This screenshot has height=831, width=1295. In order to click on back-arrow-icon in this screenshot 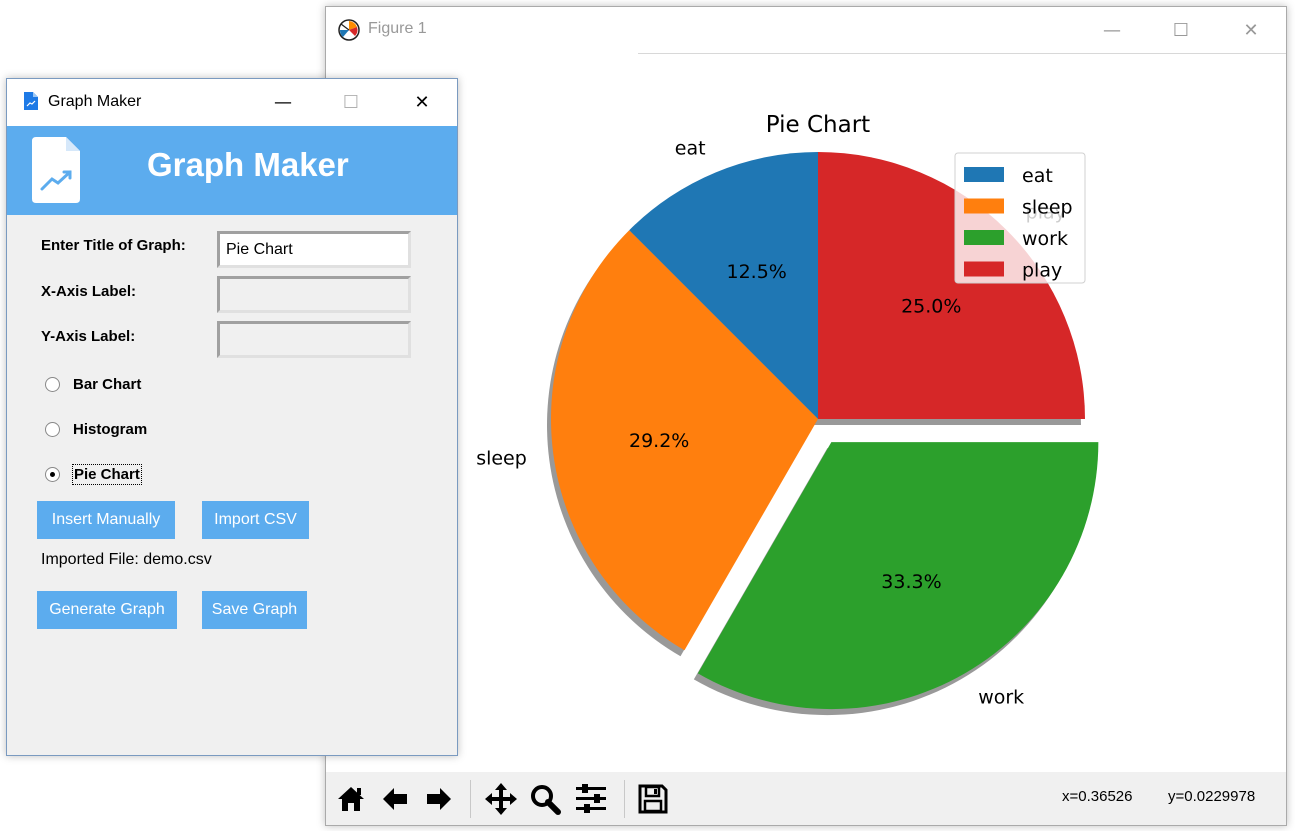, I will do `click(395, 799)`.